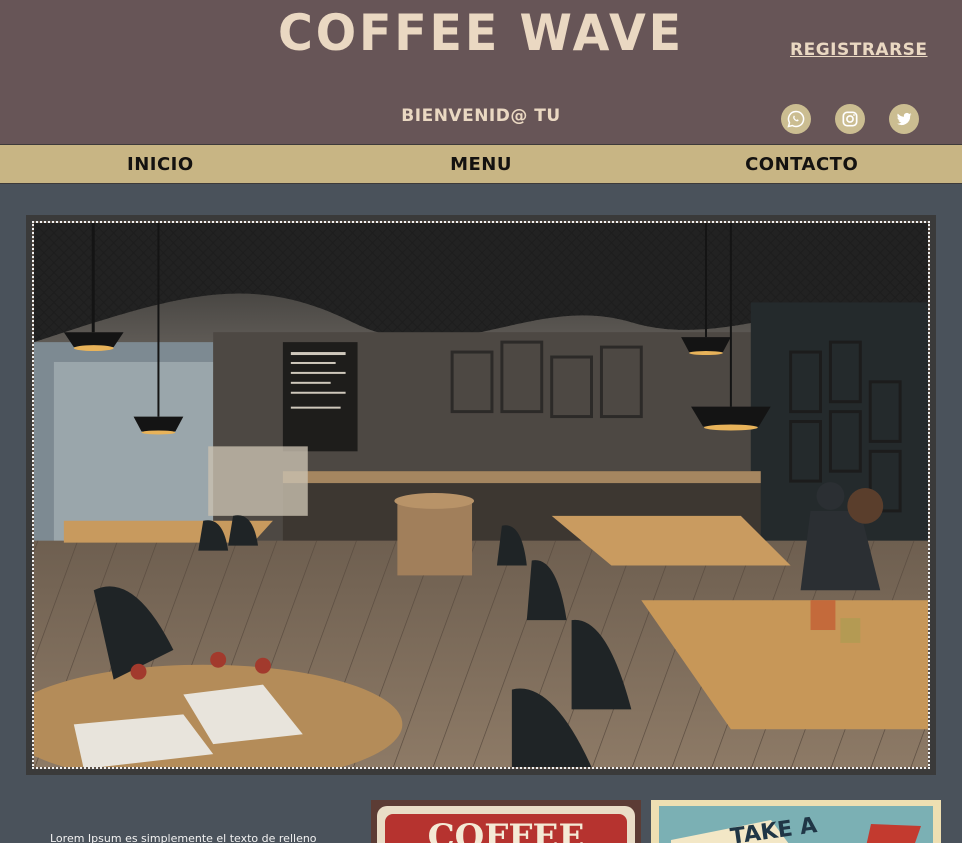 This screenshot has height=843, width=962. Describe the element at coordinates (850, 119) in the screenshot. I see `instagram-icon` at that location.